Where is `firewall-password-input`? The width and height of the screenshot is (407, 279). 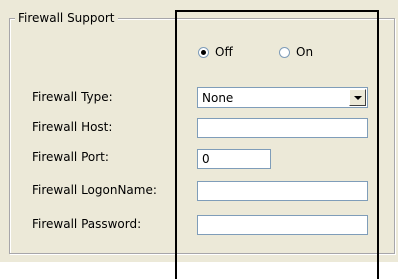
firewall-password-input is located at coordinates (282, 225).